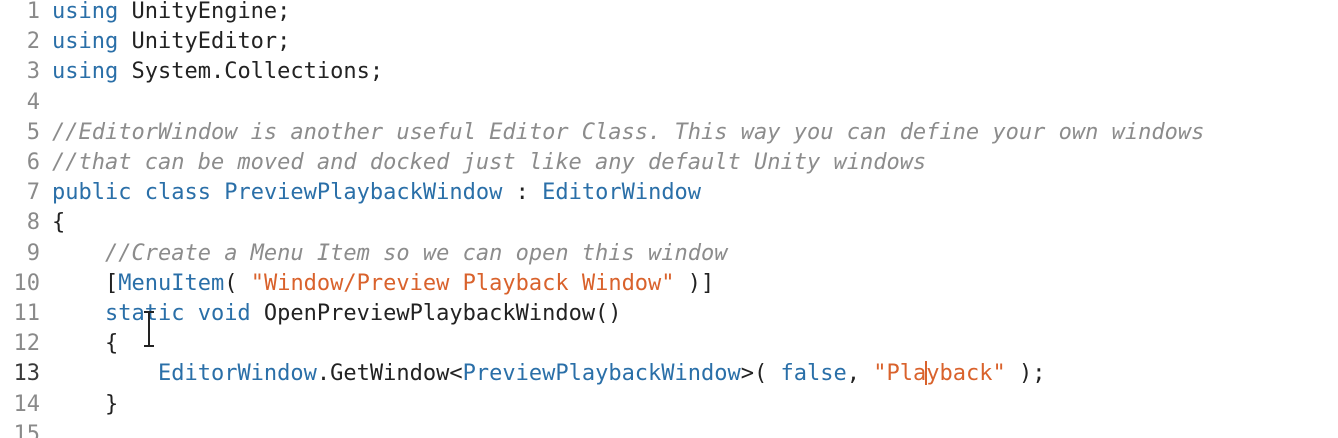 Image resolution: width=1338 pixels, height=438 pixels. I want to click on code-token: static void, so click(177, 313).